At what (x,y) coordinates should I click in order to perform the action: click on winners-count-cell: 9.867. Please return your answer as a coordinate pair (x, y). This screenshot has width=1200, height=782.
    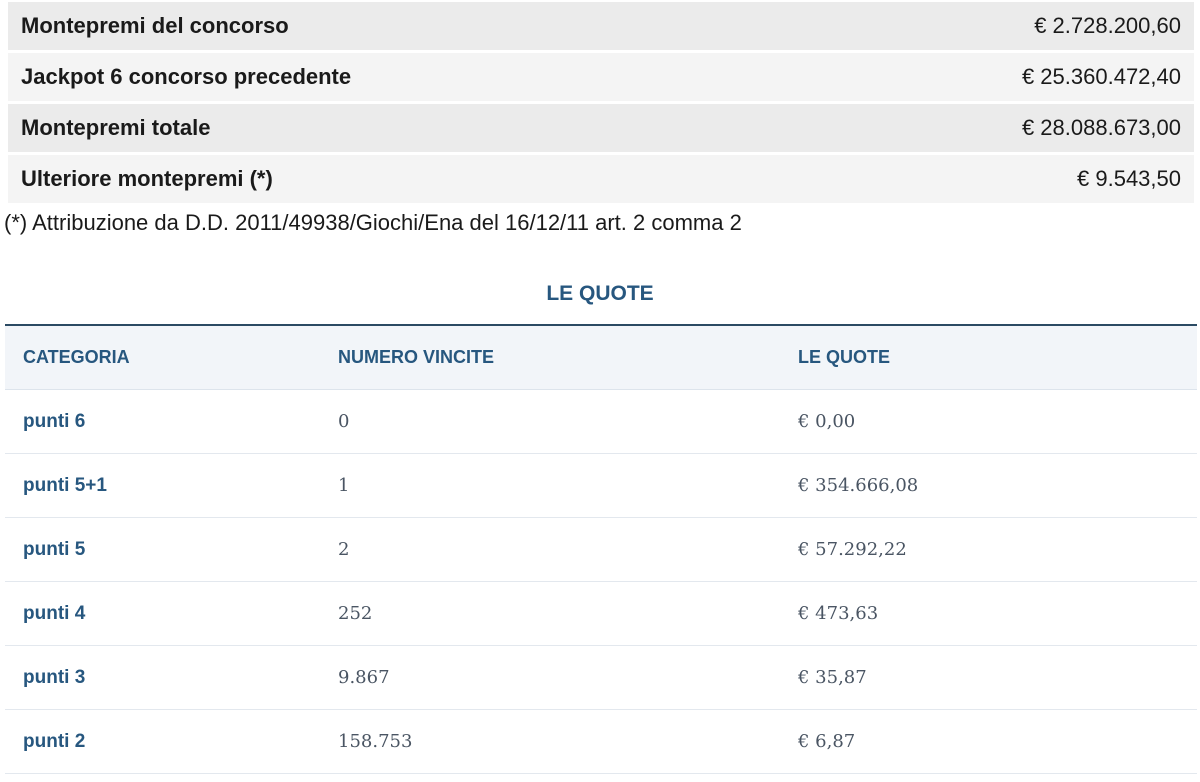
    Looking at the image, I should click on (364, 677).